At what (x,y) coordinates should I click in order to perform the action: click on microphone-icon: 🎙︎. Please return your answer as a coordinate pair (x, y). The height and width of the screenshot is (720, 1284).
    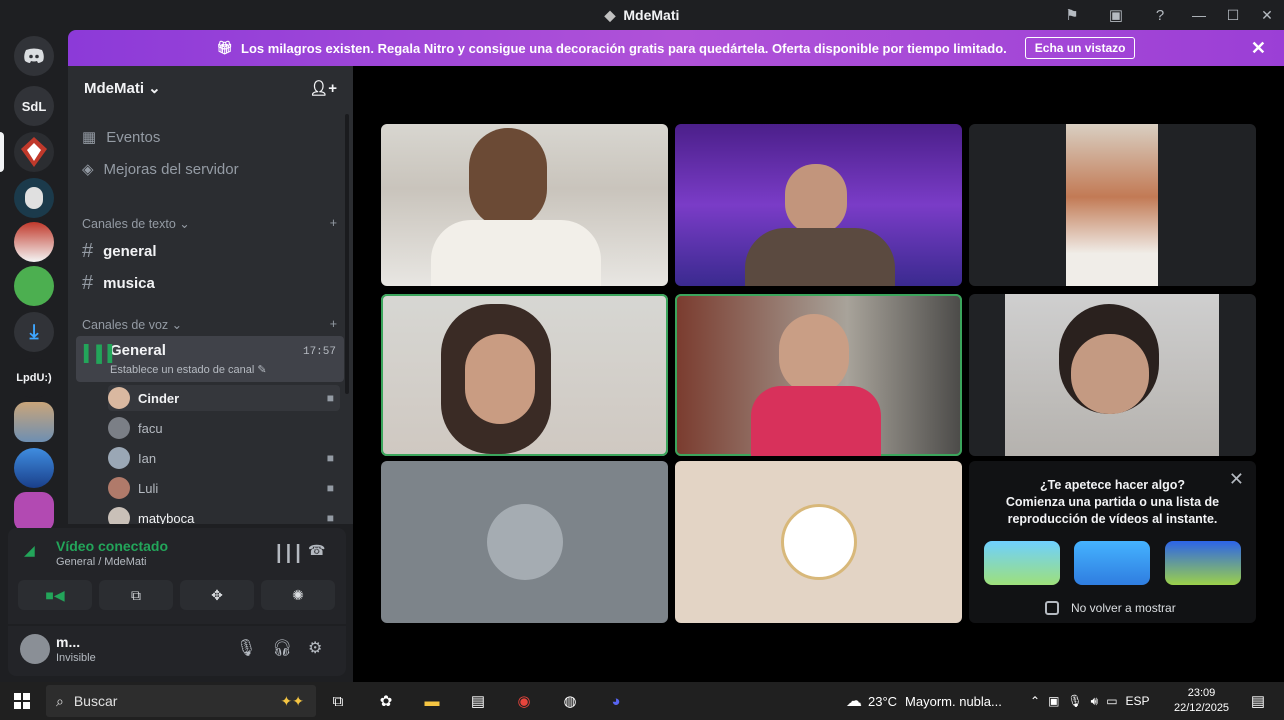
    Looking at the image, I should click on (246, 648).